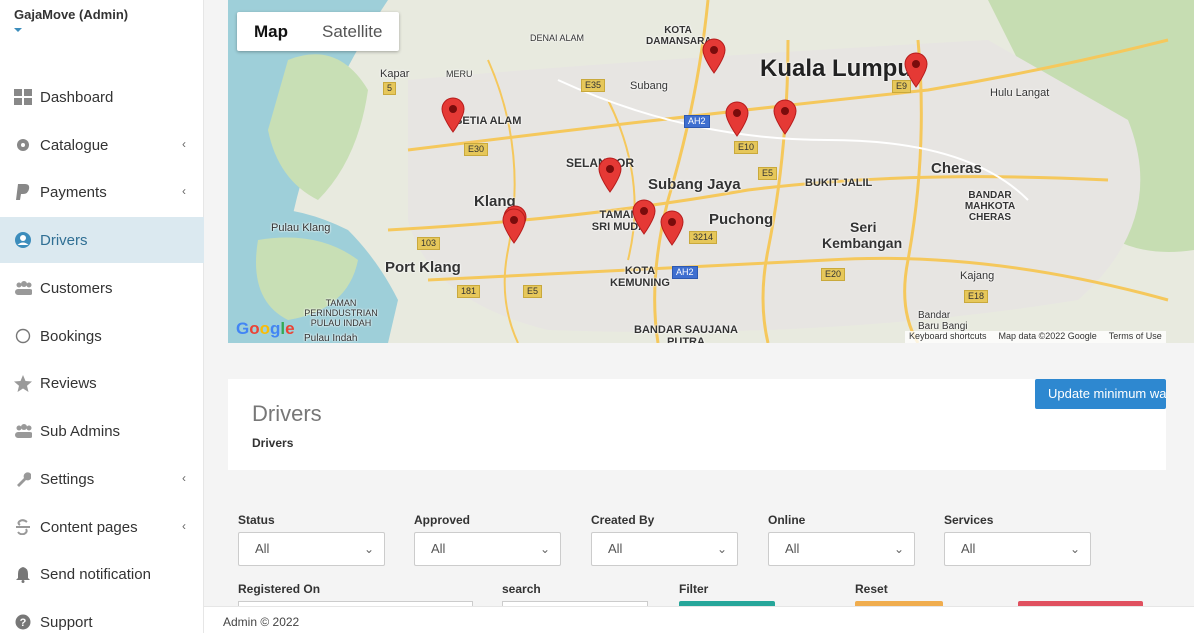 This screenshot has height=633, width=1194. Describe the element at coordinates (102, 616) in the screenshot. I see `sidebar-item-support: ? Support` at that location.